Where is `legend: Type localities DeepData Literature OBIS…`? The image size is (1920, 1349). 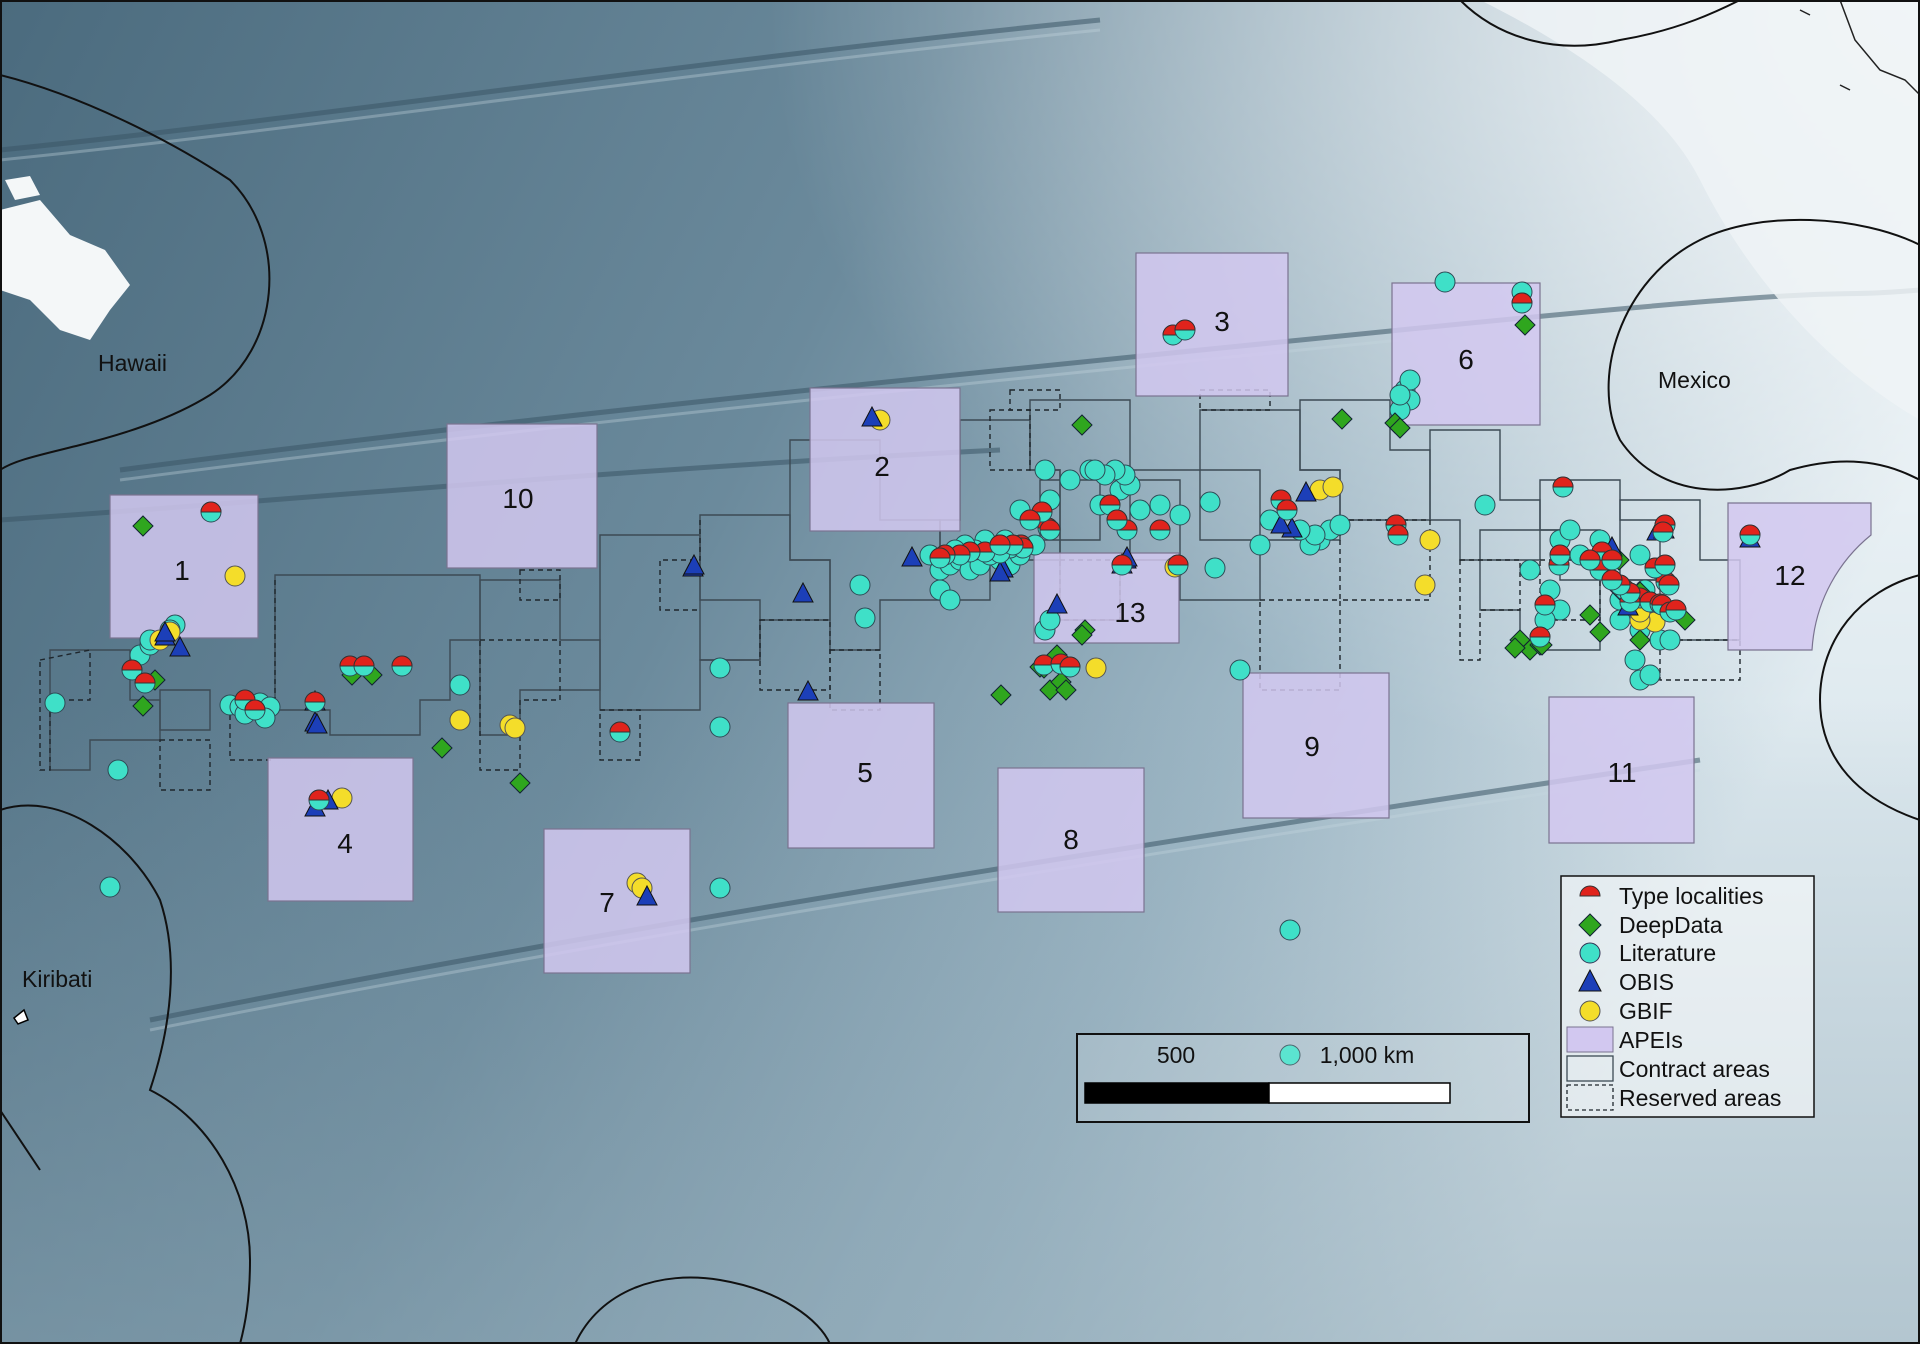
legend: Type localities DeepData Literature OBIS… is located at coordinates (1687, 996).